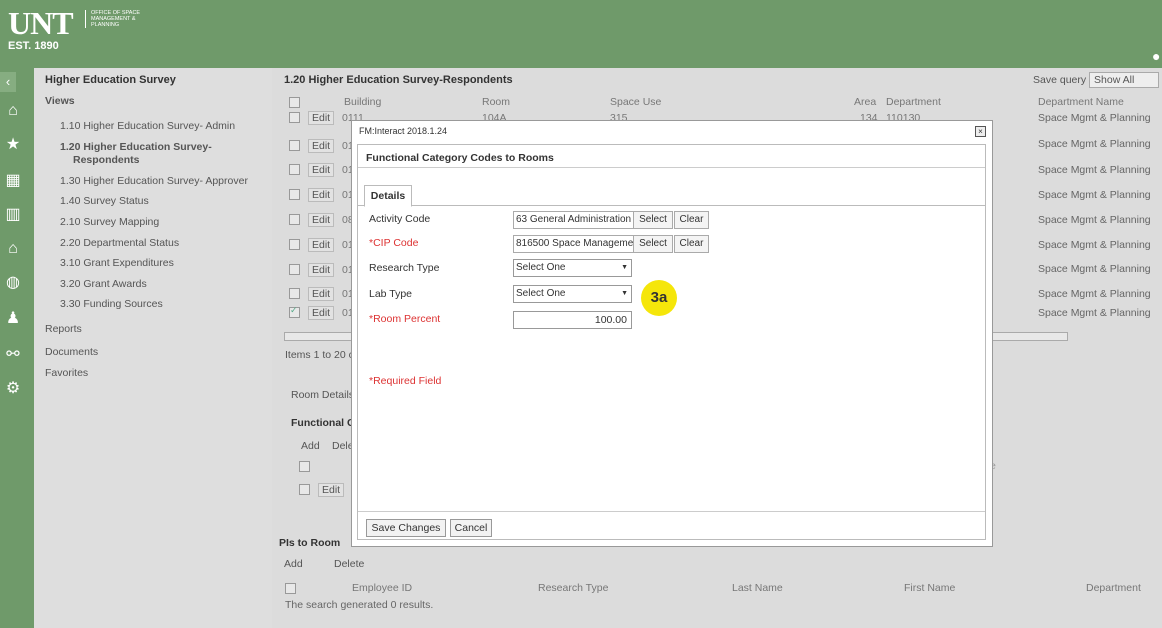 The image size is (1162, 628). Describe the element at coordinates (406, 528) in the screenshot. I see `save-changes-button: Save Changes` at that location.